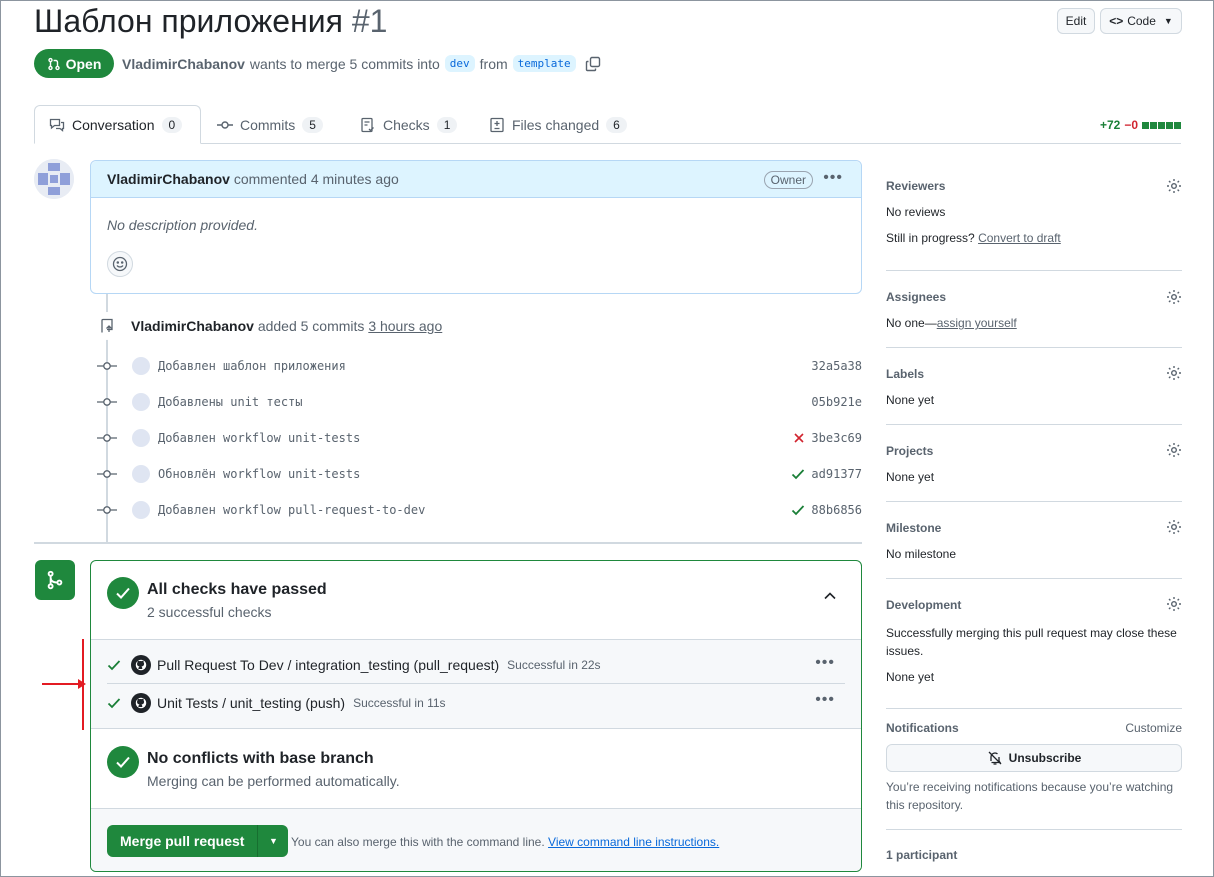  I want to click on pr-title: Шаблон приложения, so click(188, 21).